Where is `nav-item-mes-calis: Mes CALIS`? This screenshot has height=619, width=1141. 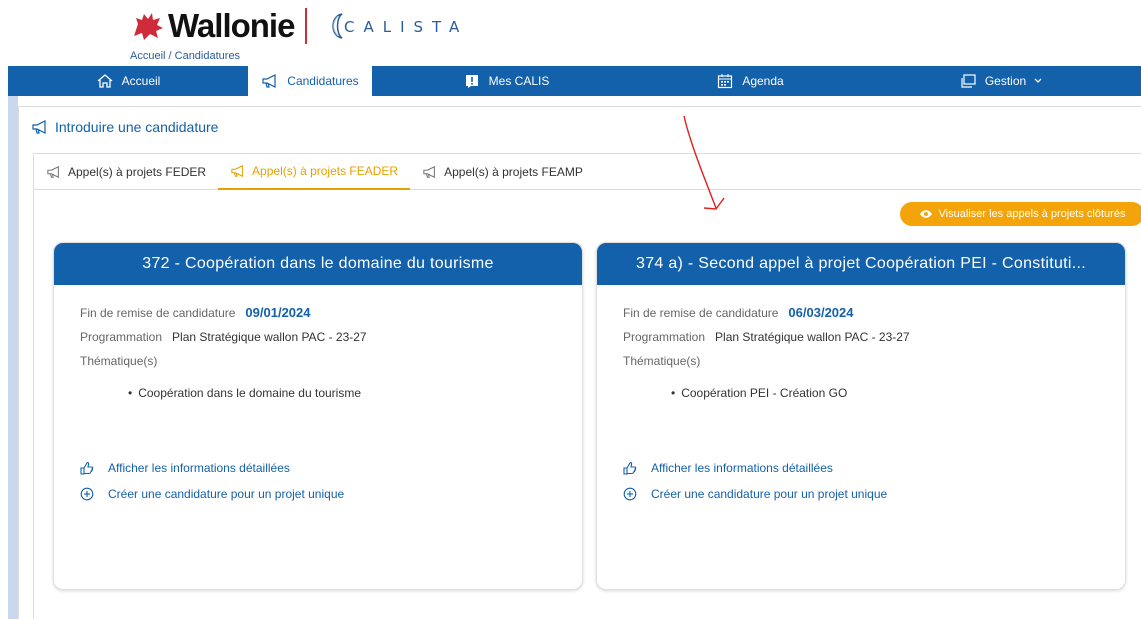
nav-item-mes-calis: Mes CALIS is located at coordinates (506, 81).